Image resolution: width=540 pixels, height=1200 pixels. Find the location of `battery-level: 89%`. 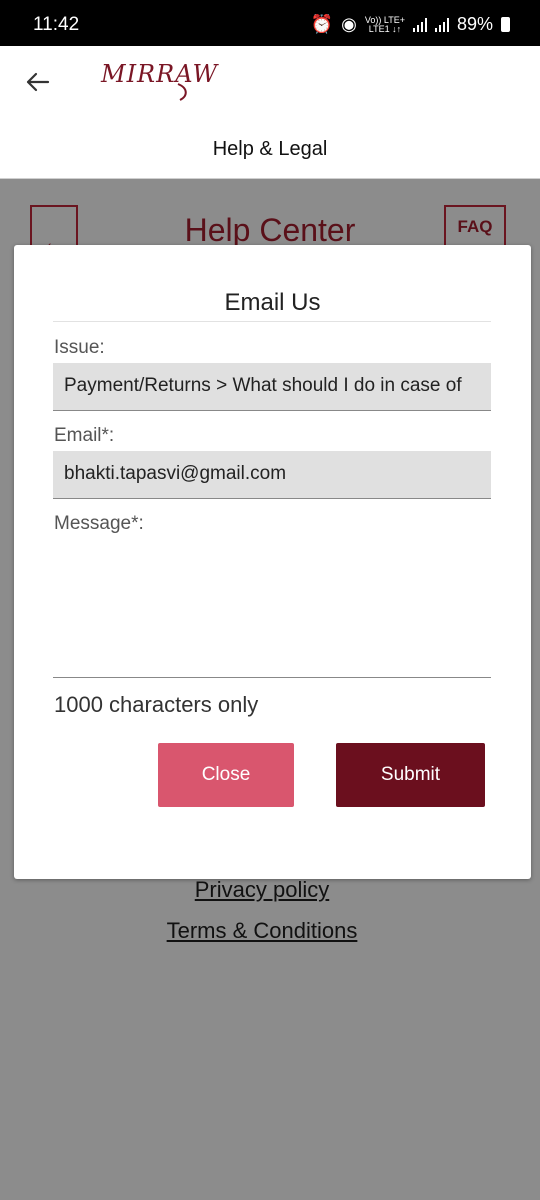

battery-level: 89% is located at coordinates (474, 24).